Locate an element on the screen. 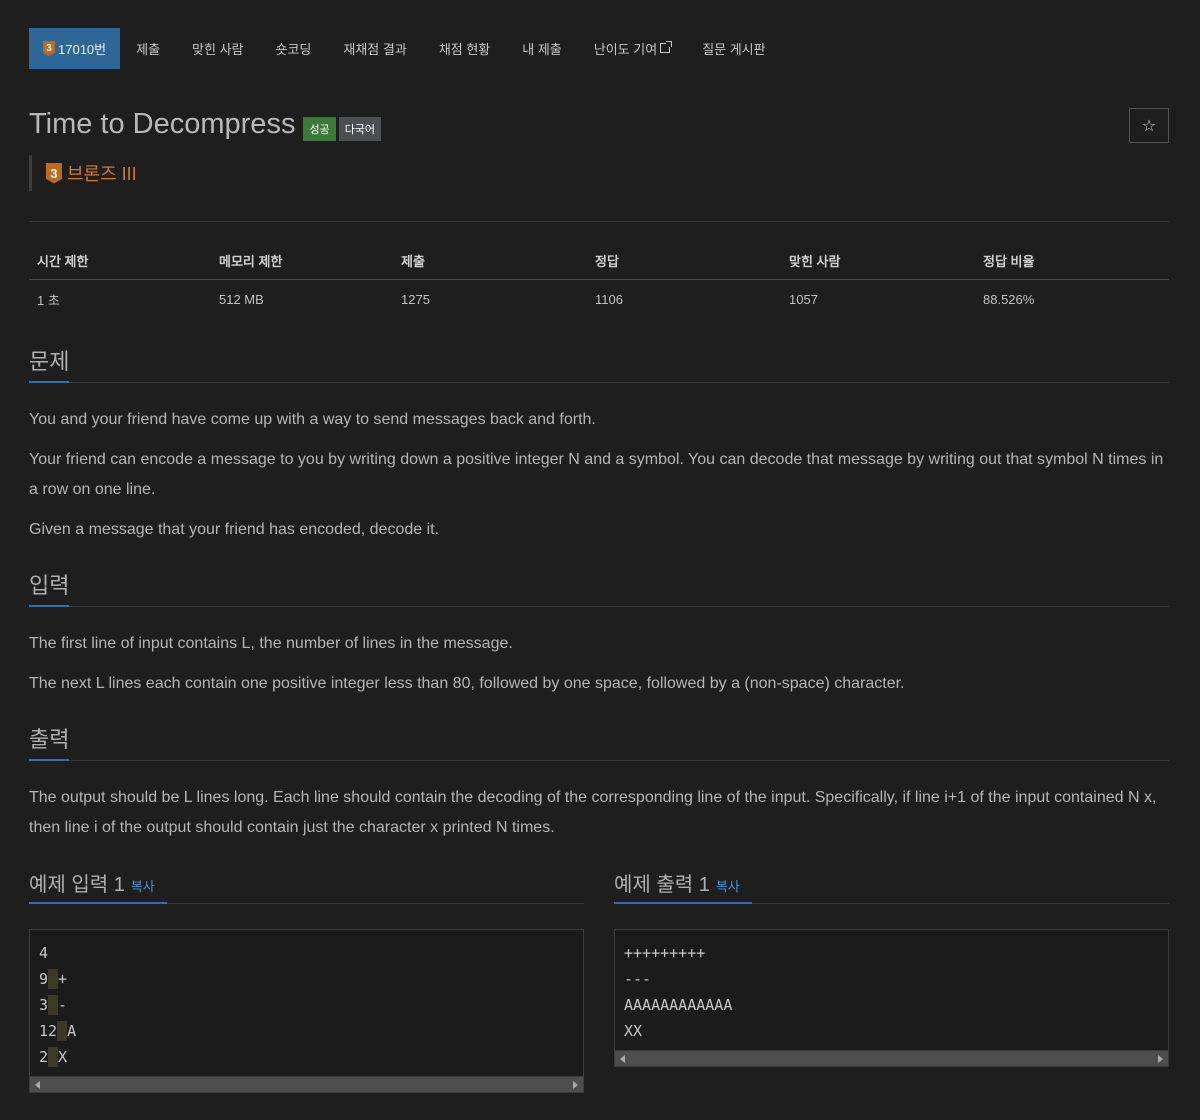  nav-my-submissions: 내 제출 is located at coordinates (542, 48).